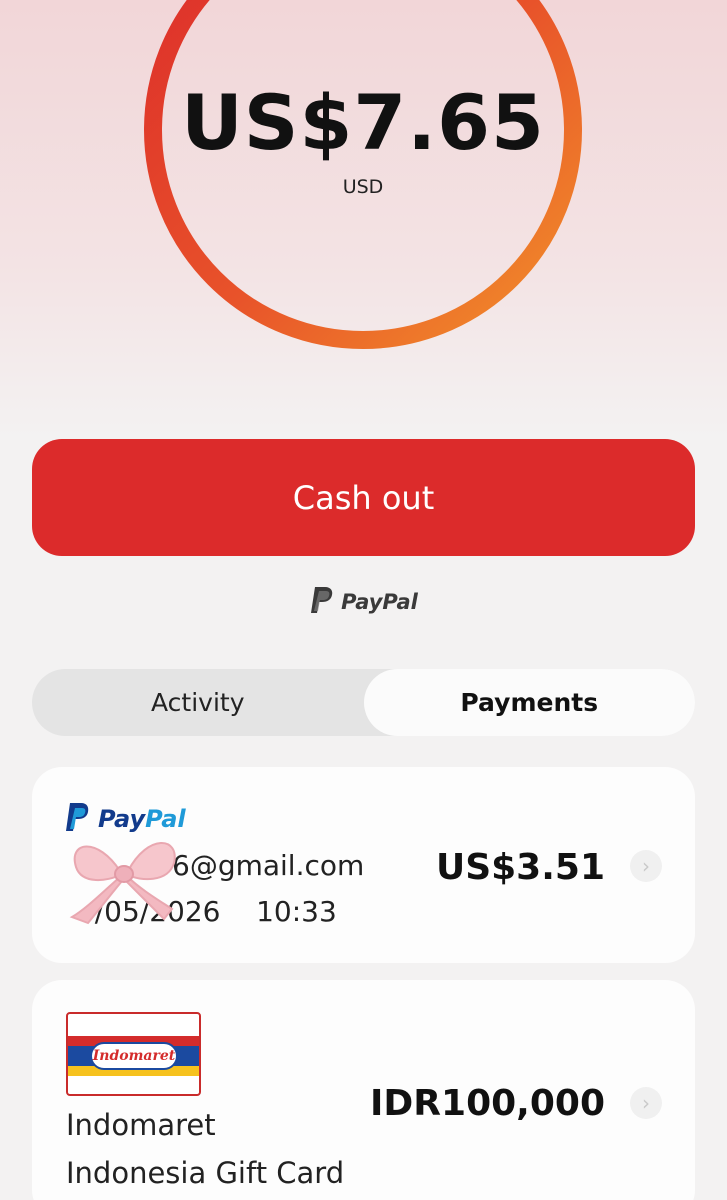  I want to click on payment-amount: US$3.51, so click(520, 867).